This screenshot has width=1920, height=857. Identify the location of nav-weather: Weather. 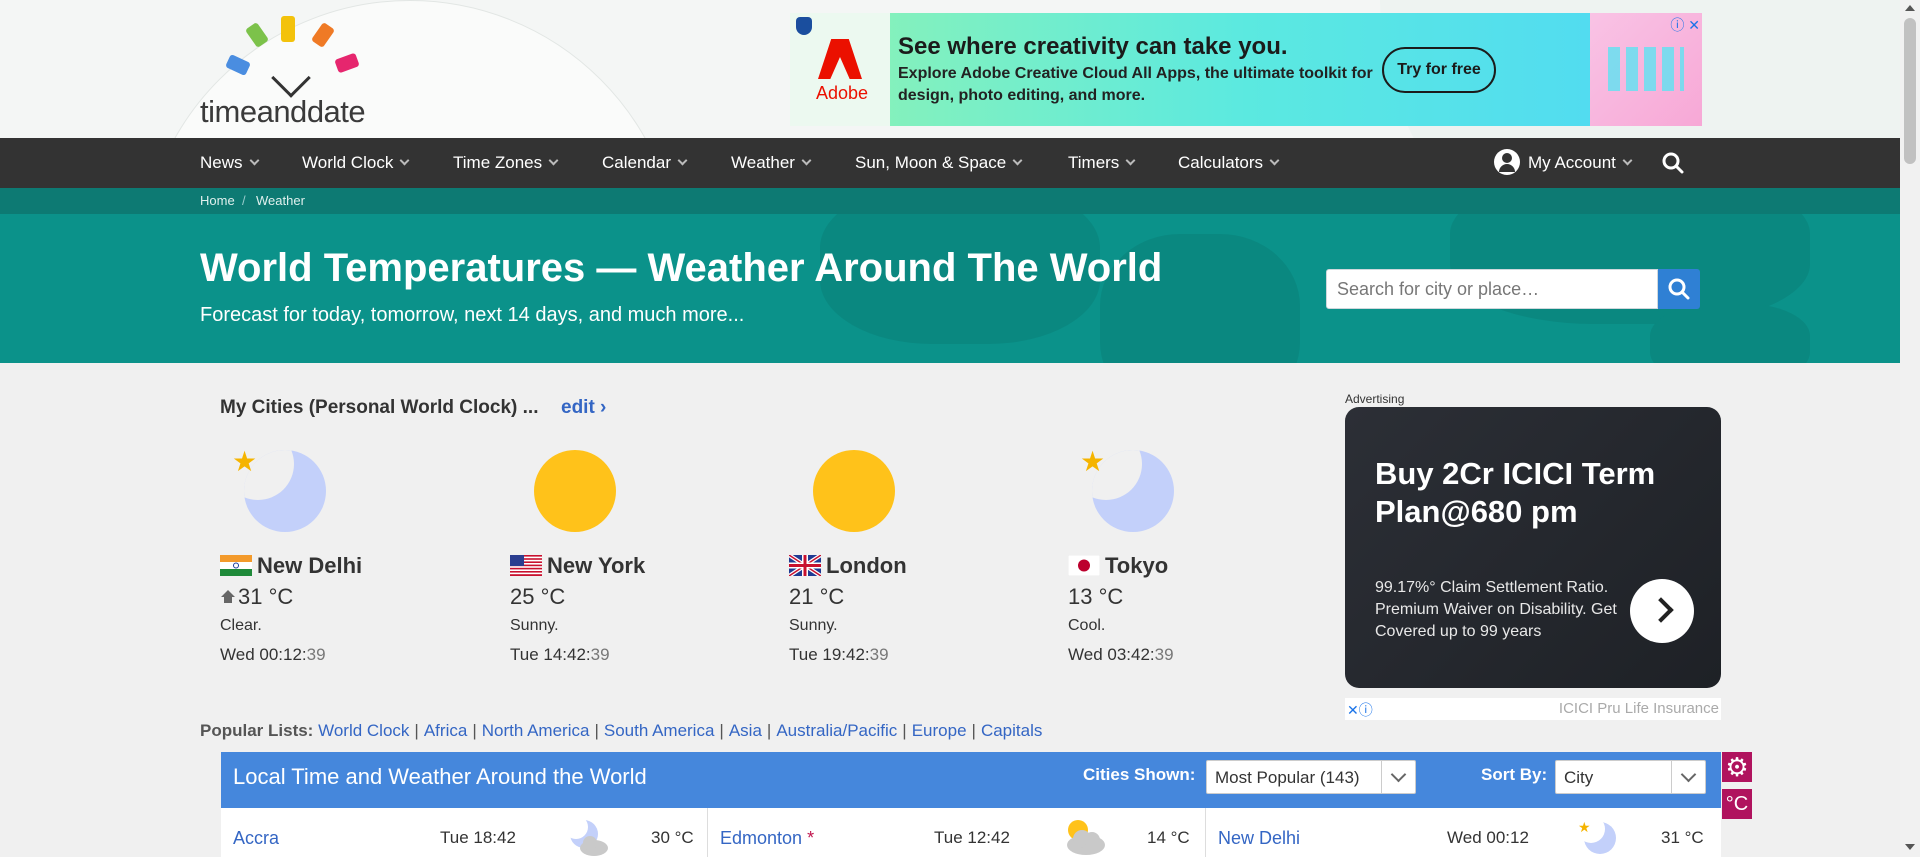
(771, 163).